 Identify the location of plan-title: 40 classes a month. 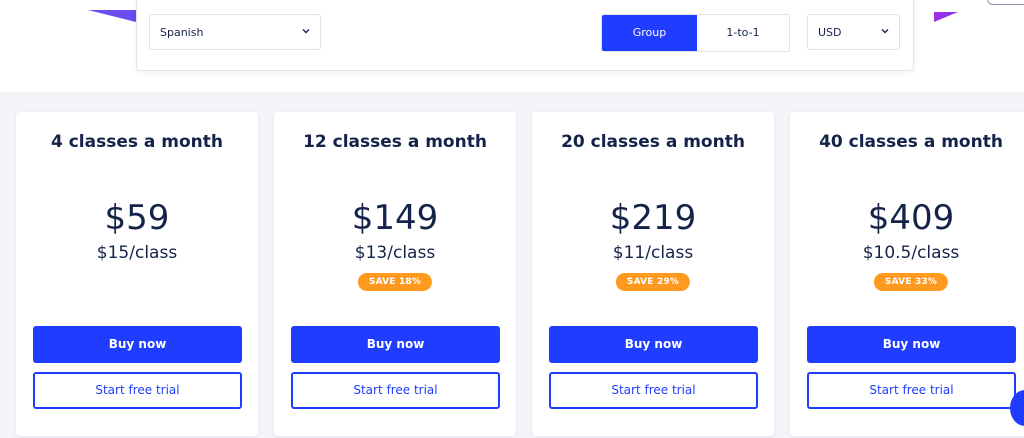
(911, 142).